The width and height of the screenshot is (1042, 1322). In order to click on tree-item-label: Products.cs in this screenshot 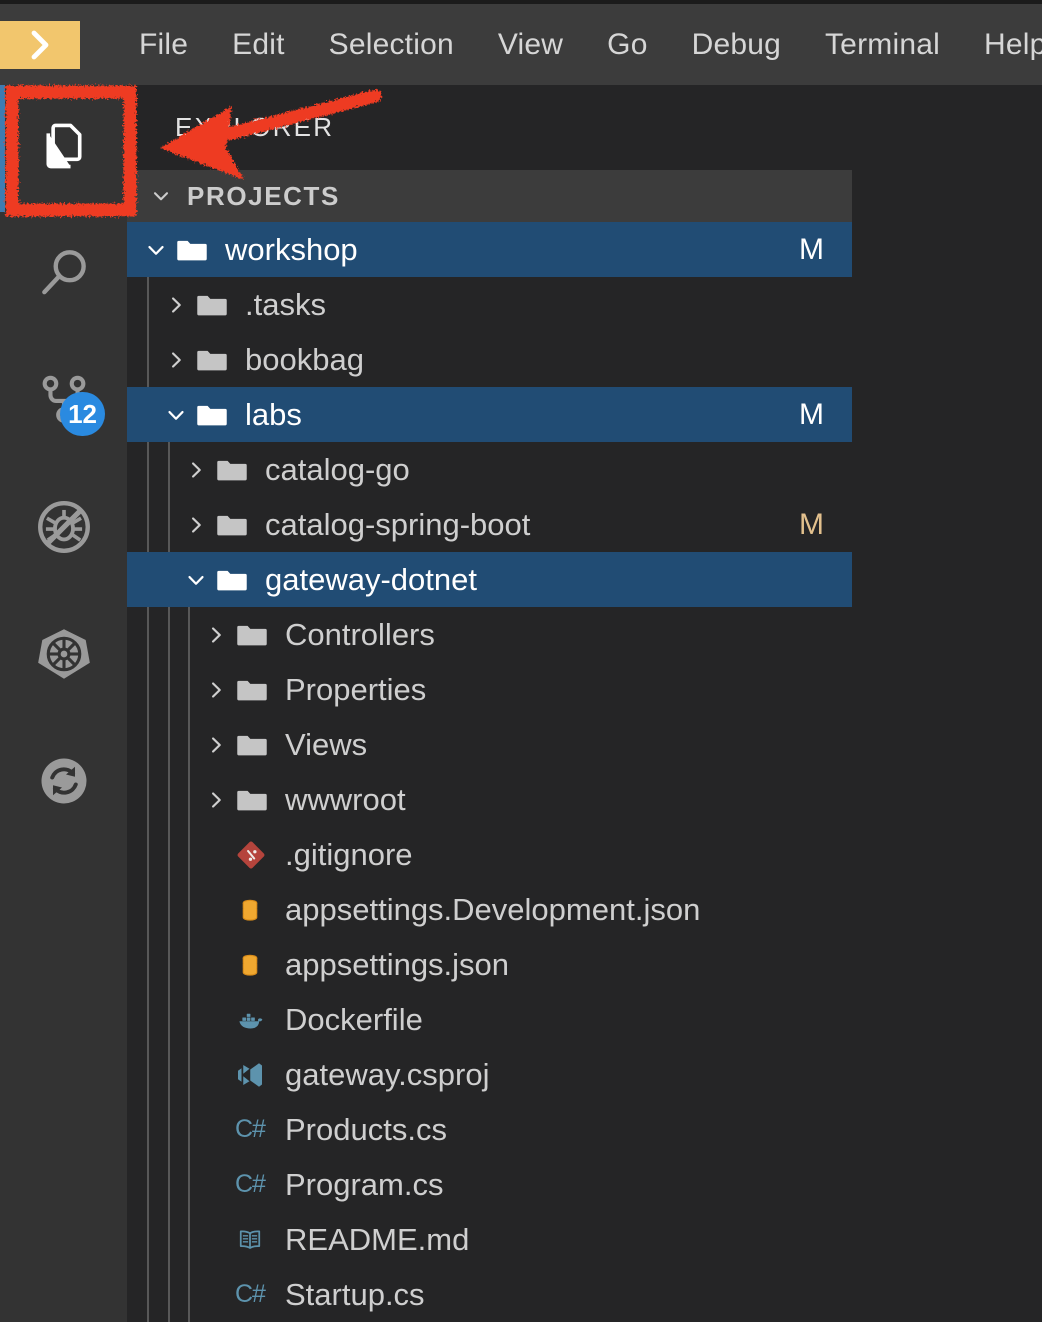, I will do `click(366, 1129)`.